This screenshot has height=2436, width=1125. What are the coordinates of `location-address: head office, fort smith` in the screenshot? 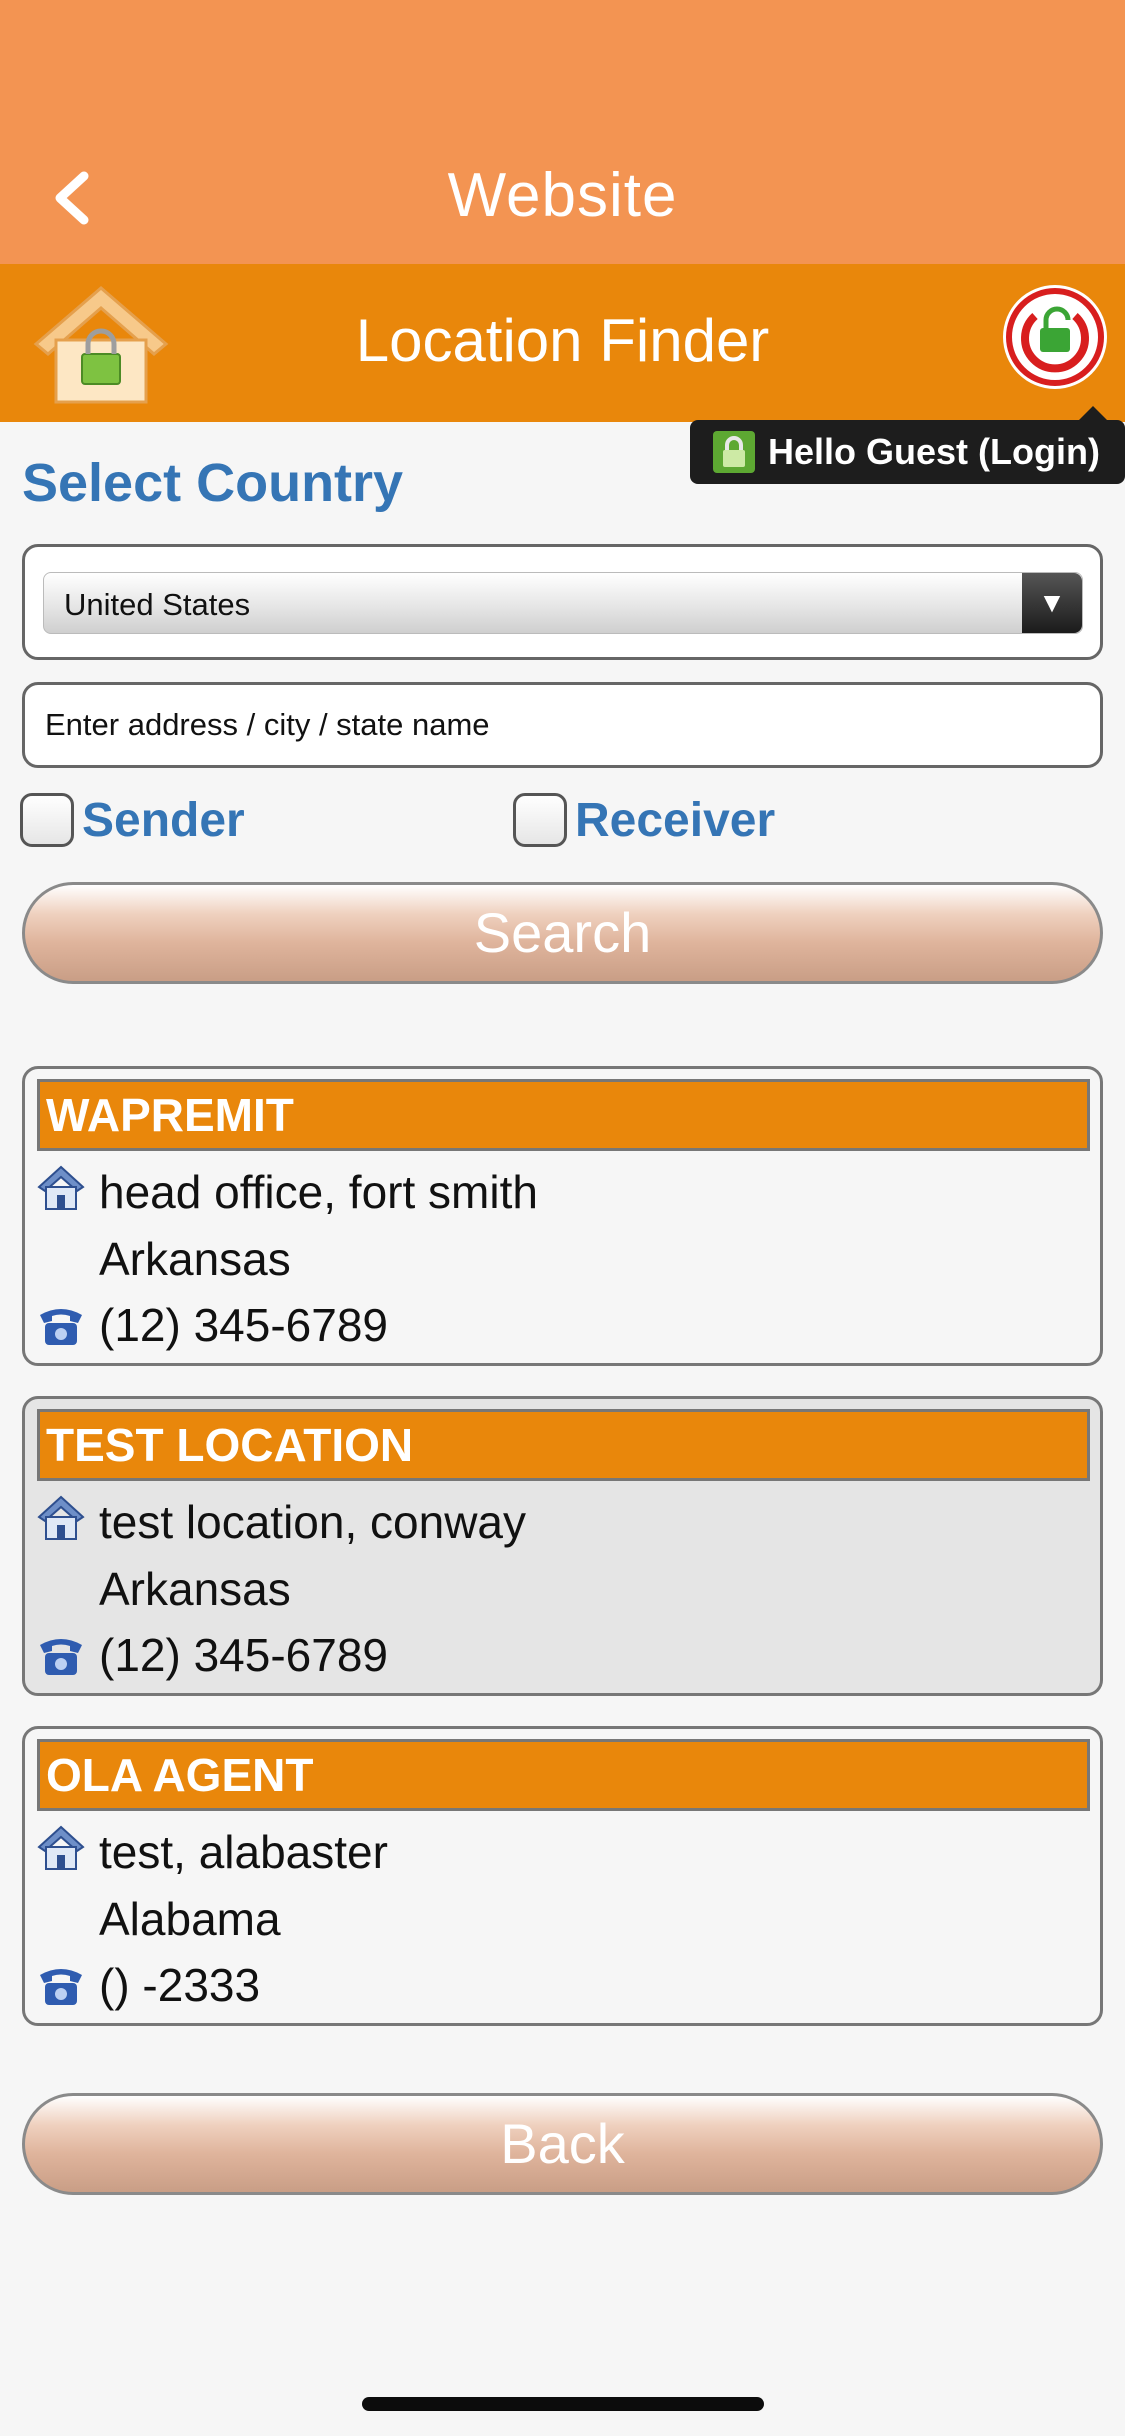 It's located at (318, 1192).